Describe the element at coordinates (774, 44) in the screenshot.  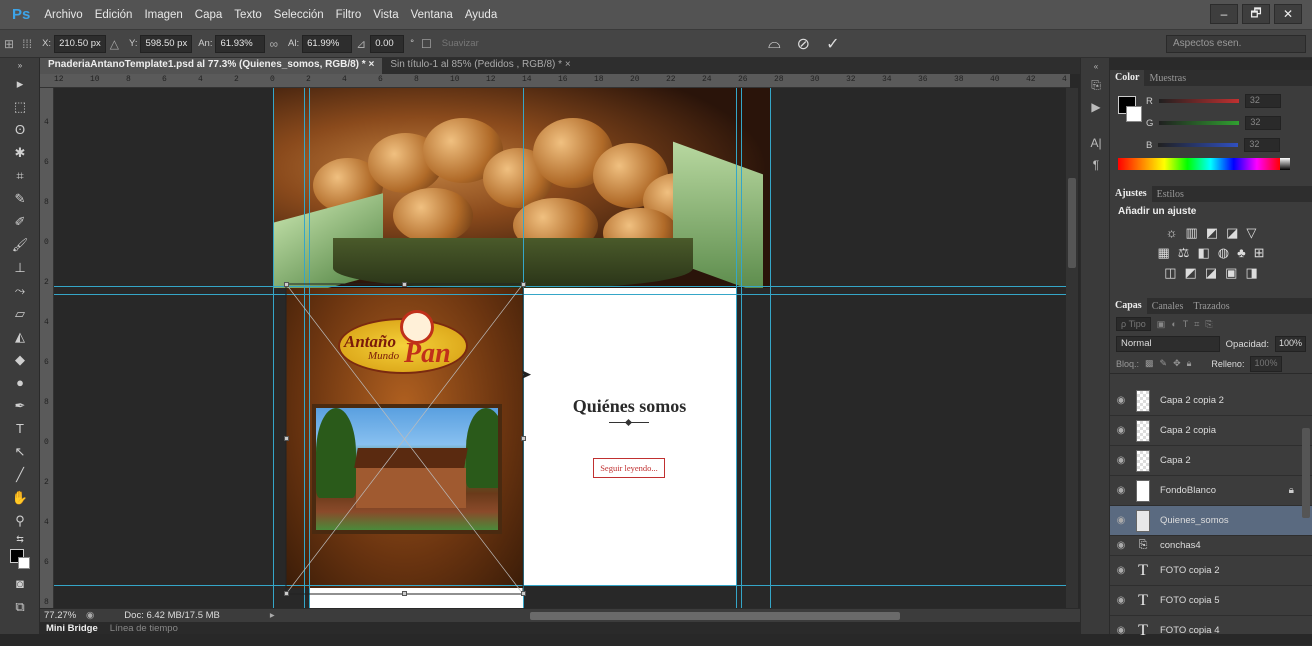
I see `warp-icon: ⌓` at that location.